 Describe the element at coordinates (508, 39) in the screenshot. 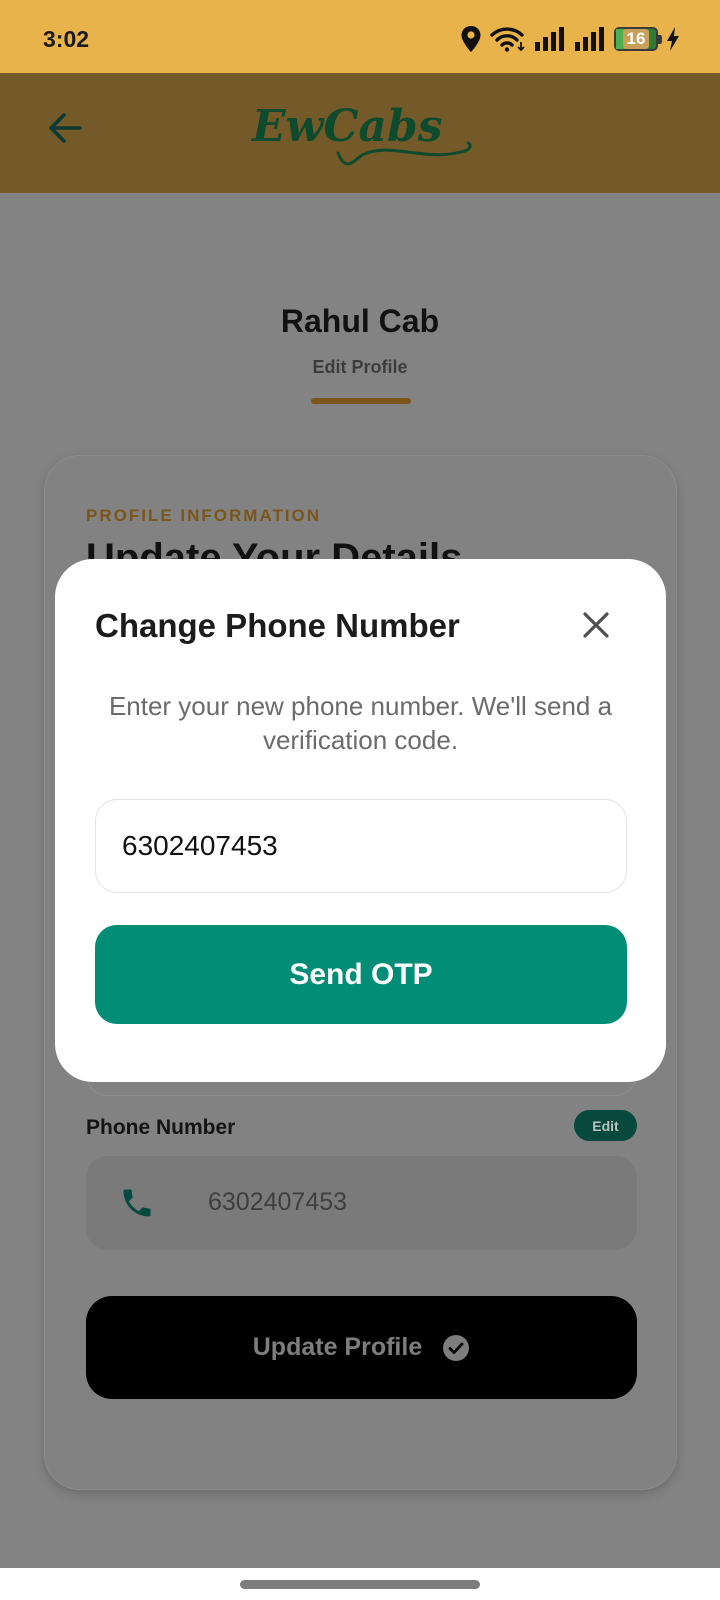

I see `wifi-icon` at that location.